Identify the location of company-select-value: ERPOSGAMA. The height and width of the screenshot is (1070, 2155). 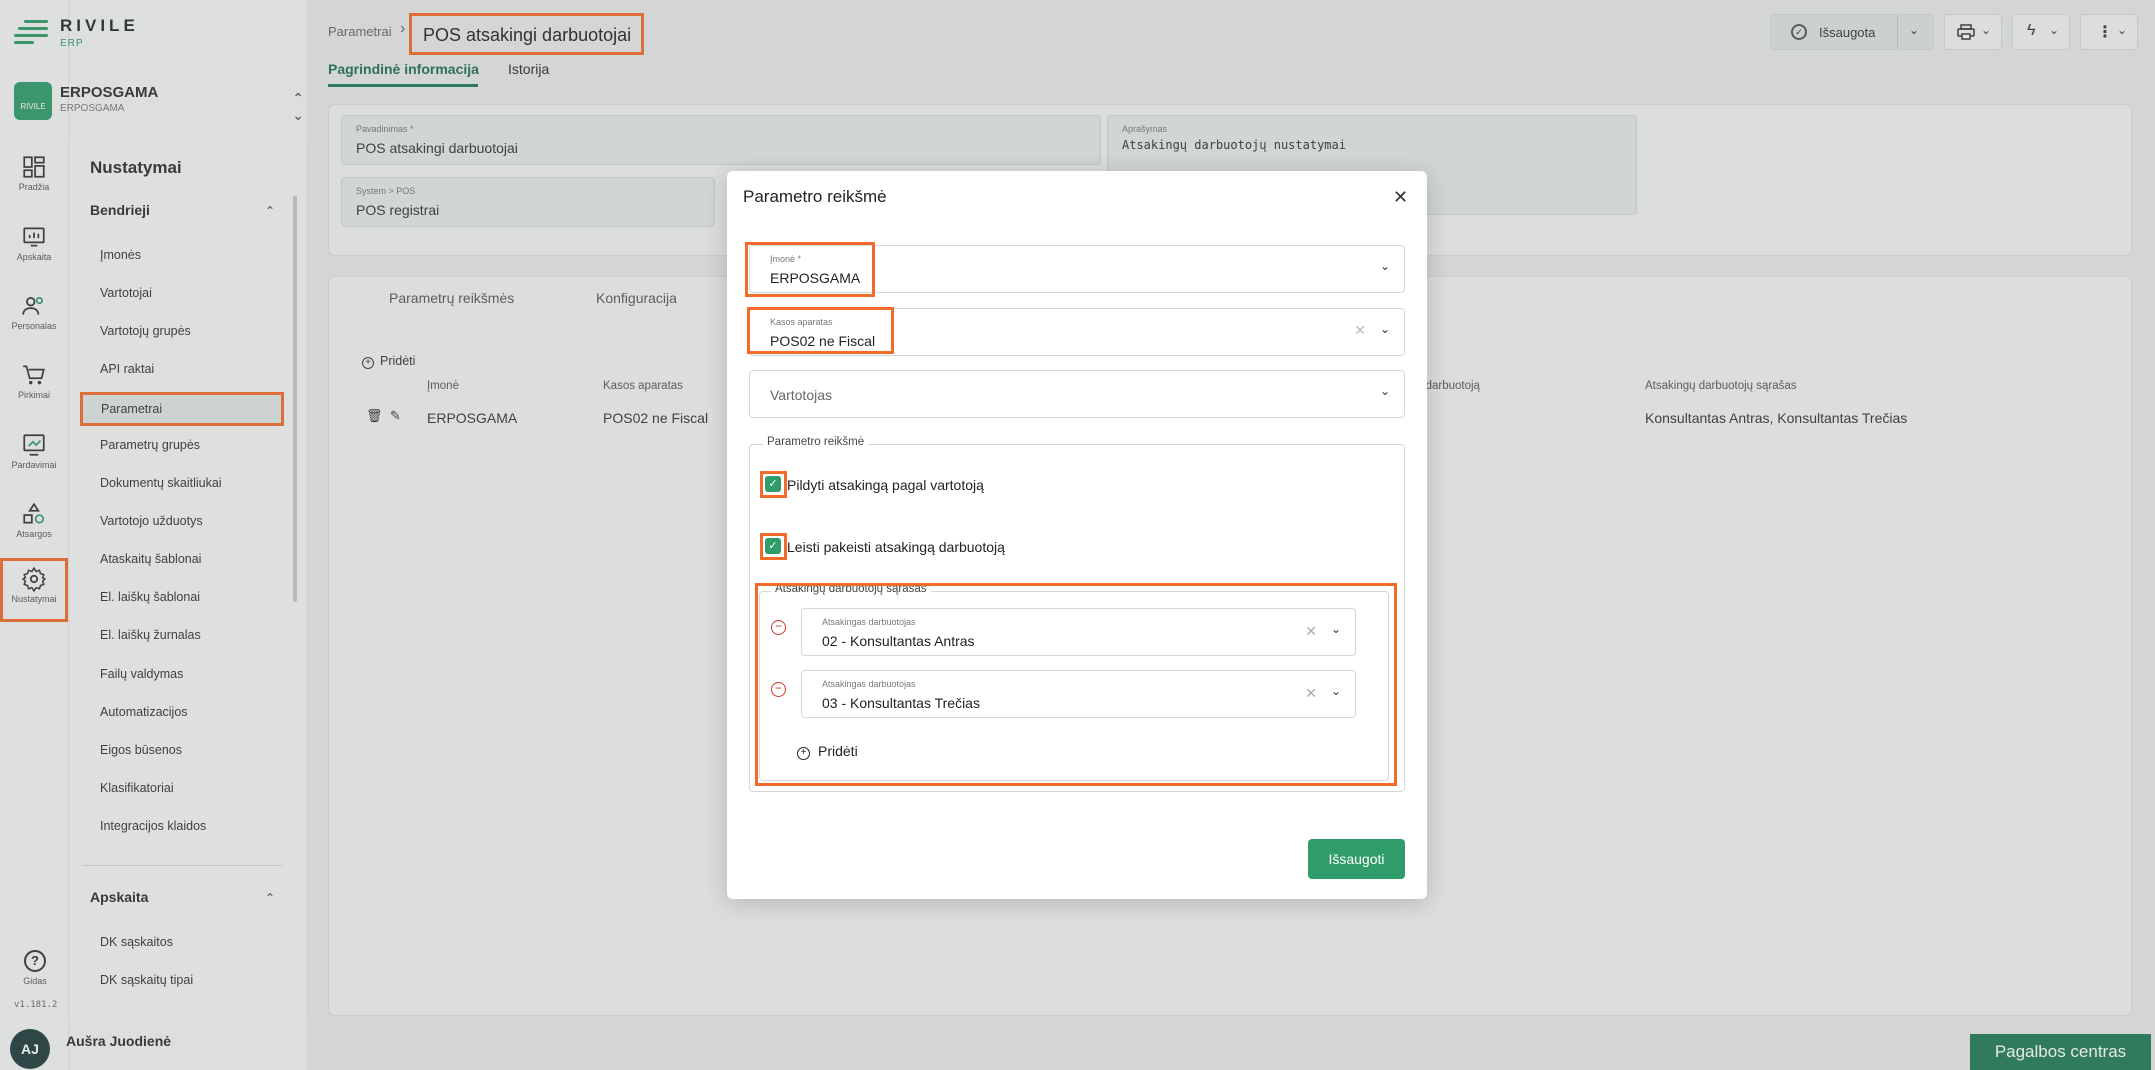
(815, 278).